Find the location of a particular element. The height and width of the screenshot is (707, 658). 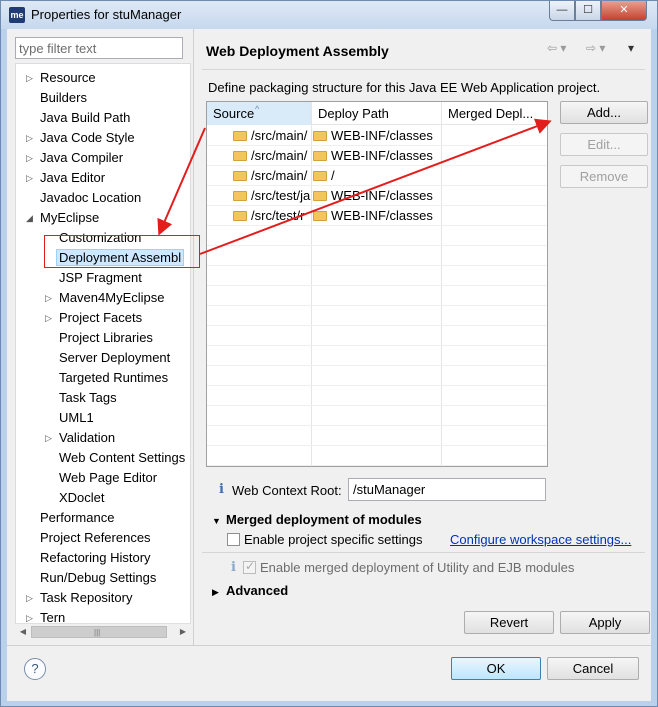

remove-button: Remove is located at coordinates (604, 176).